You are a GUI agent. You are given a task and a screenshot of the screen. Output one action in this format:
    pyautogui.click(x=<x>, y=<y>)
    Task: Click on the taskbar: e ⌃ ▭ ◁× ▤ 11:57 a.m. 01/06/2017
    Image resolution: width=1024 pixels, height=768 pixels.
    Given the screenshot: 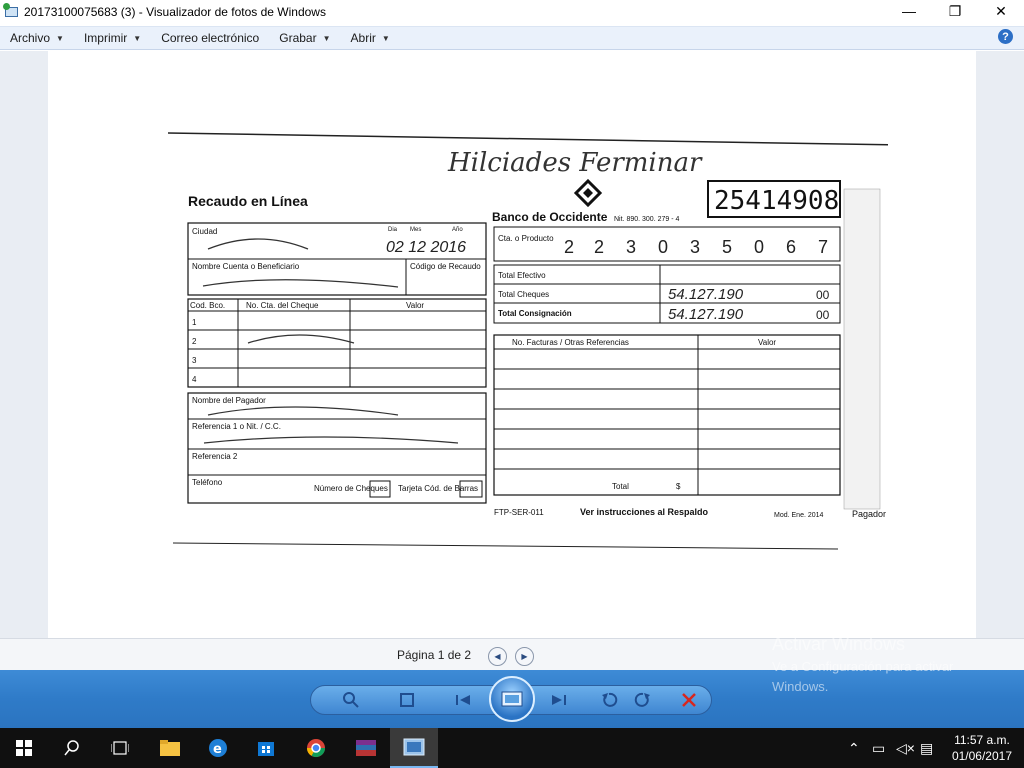 What is the action you would take?
    pyautogui.click(x=512, y=748)
    